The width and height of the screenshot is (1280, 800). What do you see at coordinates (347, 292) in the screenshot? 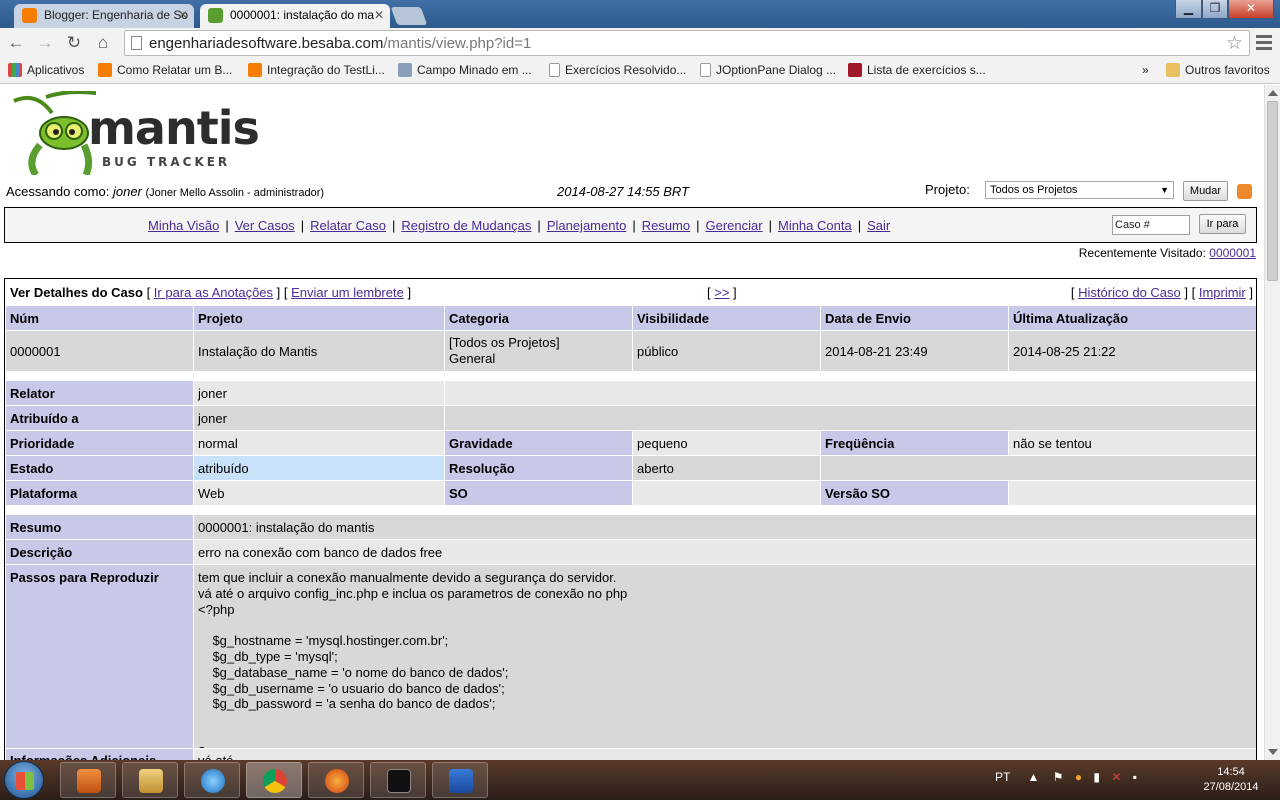
I see `send-reminder-link: Enviar um lembrete` at bounding box center [347, 292].